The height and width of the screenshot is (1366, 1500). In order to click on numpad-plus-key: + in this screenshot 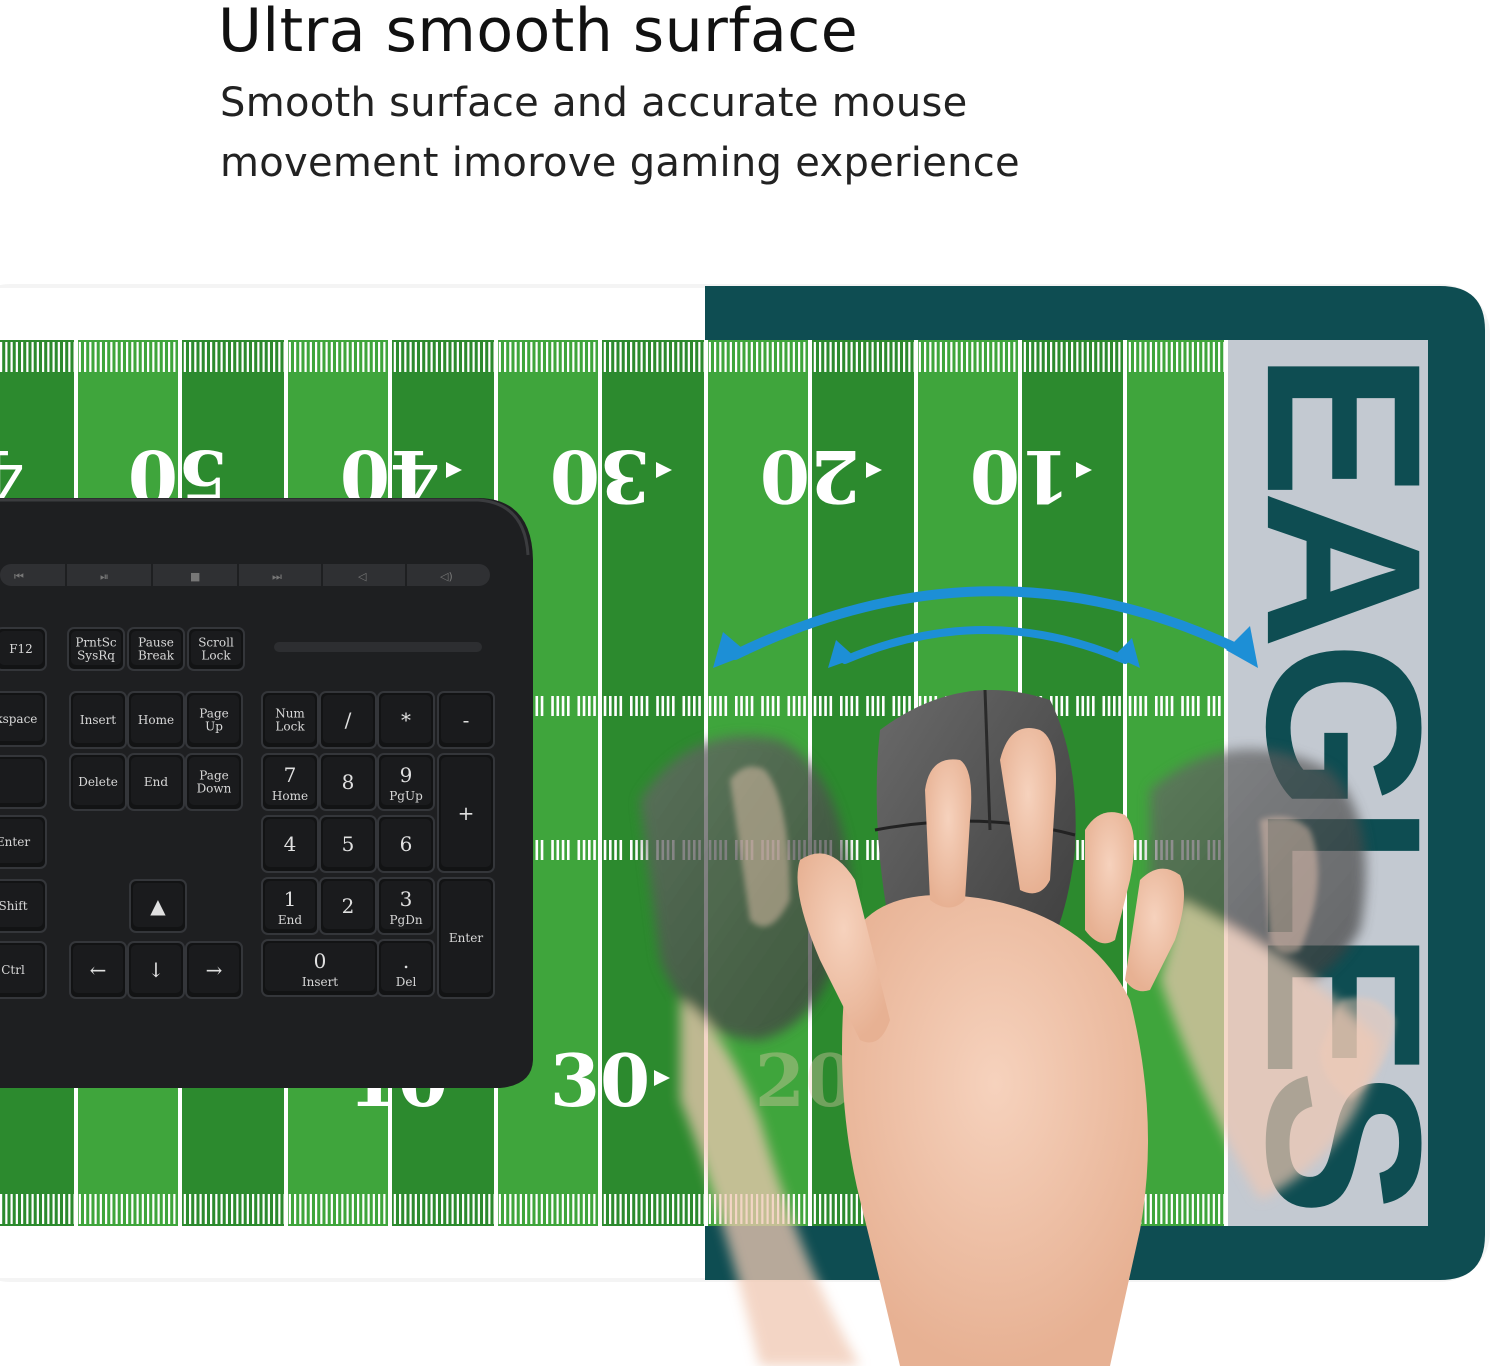, I will do `click(466, 813)`.